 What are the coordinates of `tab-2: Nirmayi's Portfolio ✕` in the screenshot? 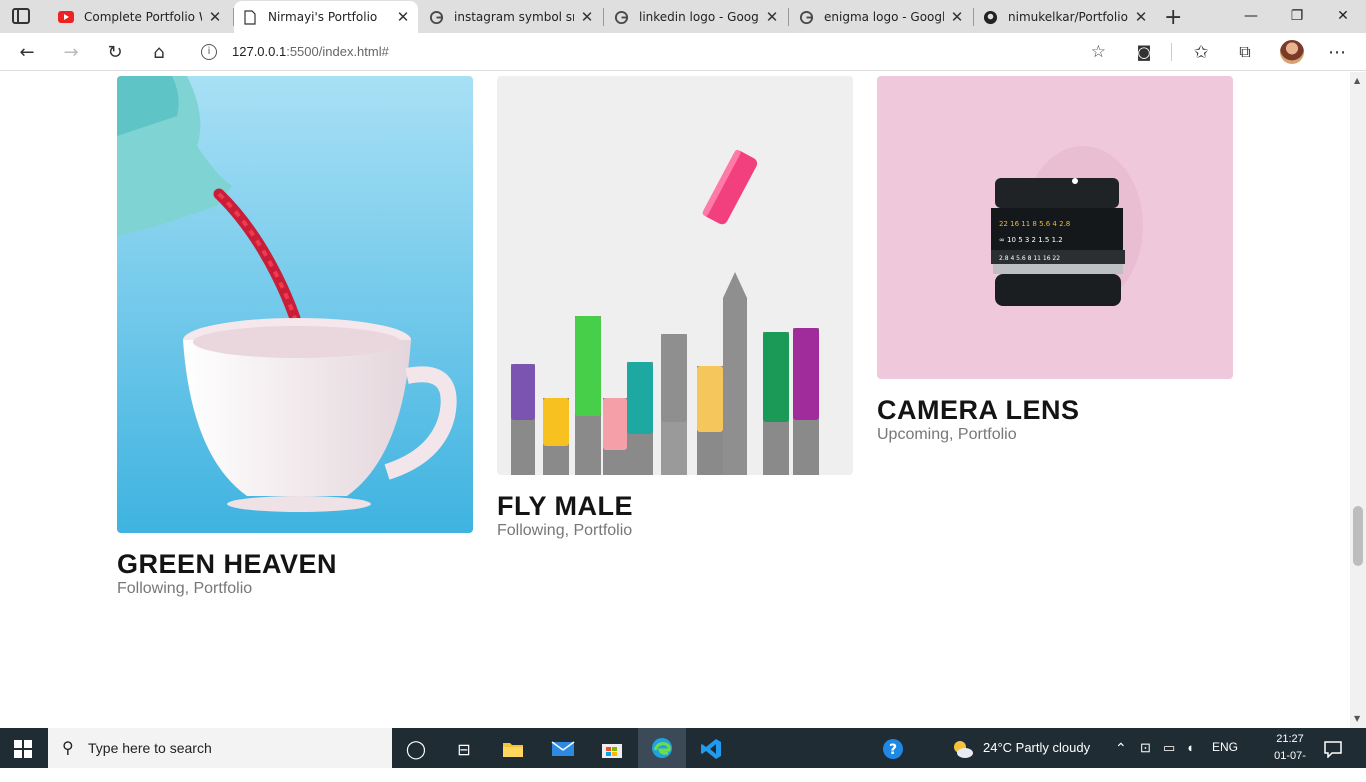 It's located at (326, 17).